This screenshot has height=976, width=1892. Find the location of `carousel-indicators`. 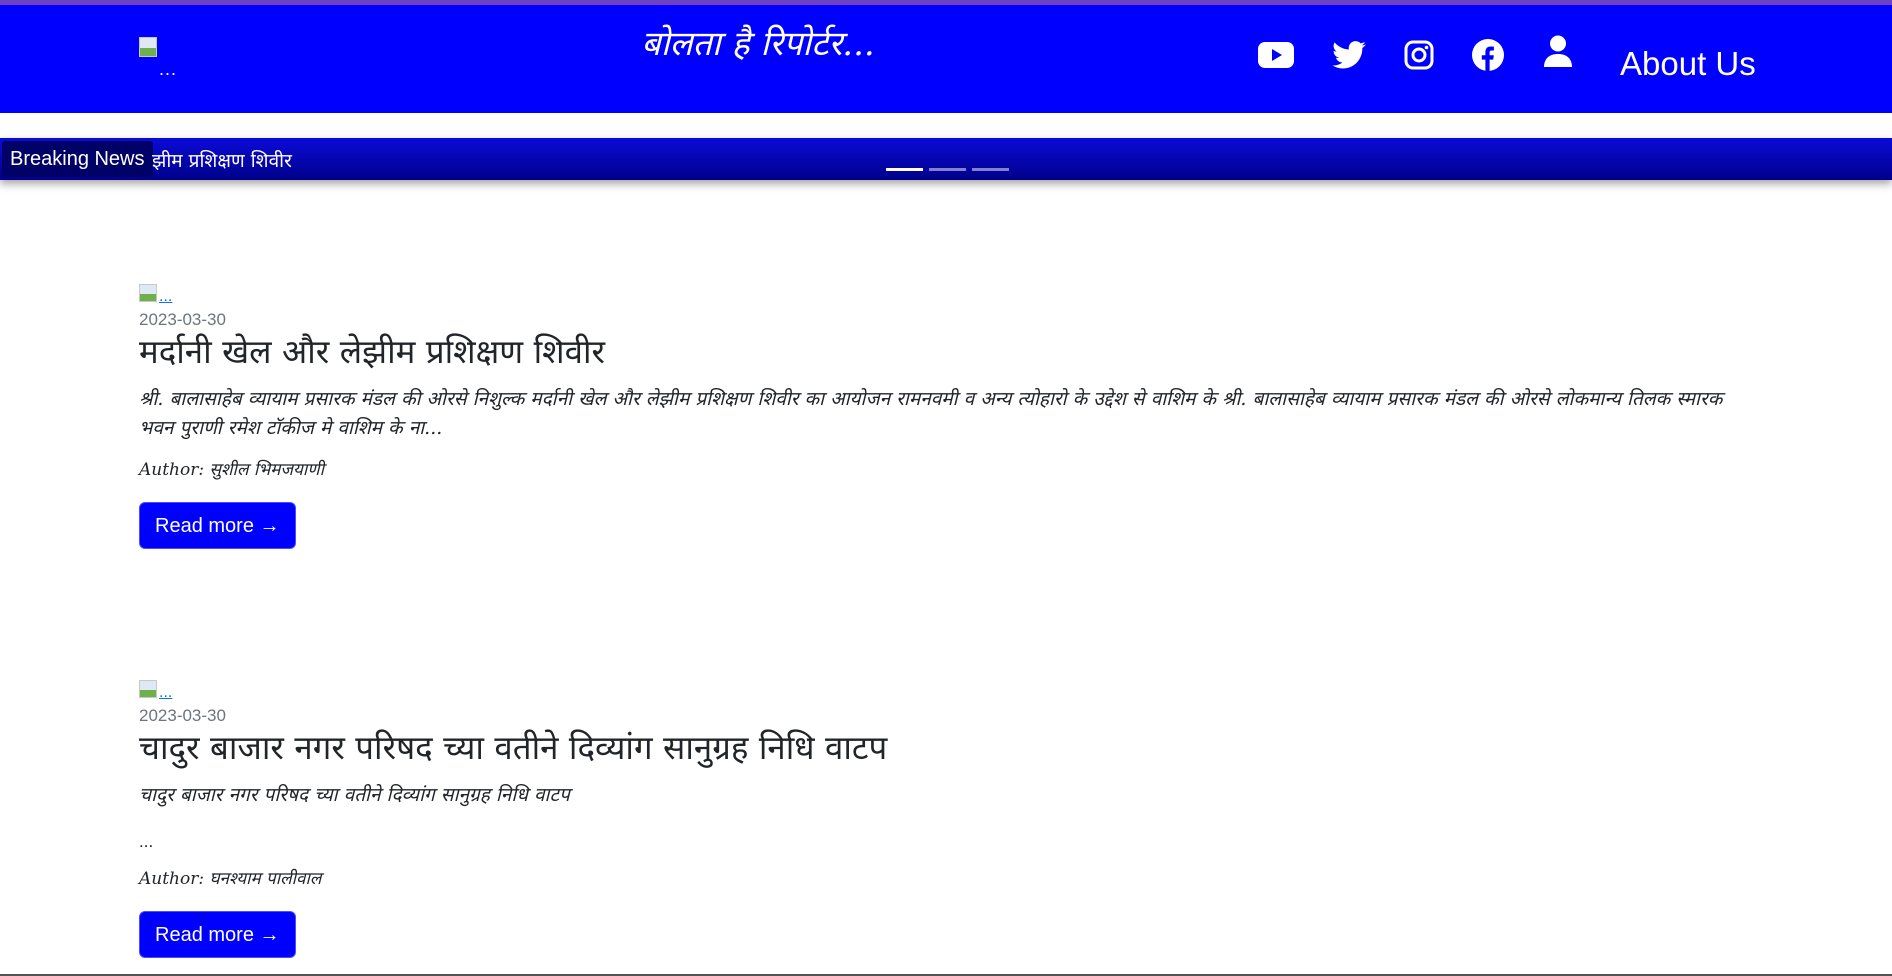

carousel-indicators is located at coordinates (947, 169).